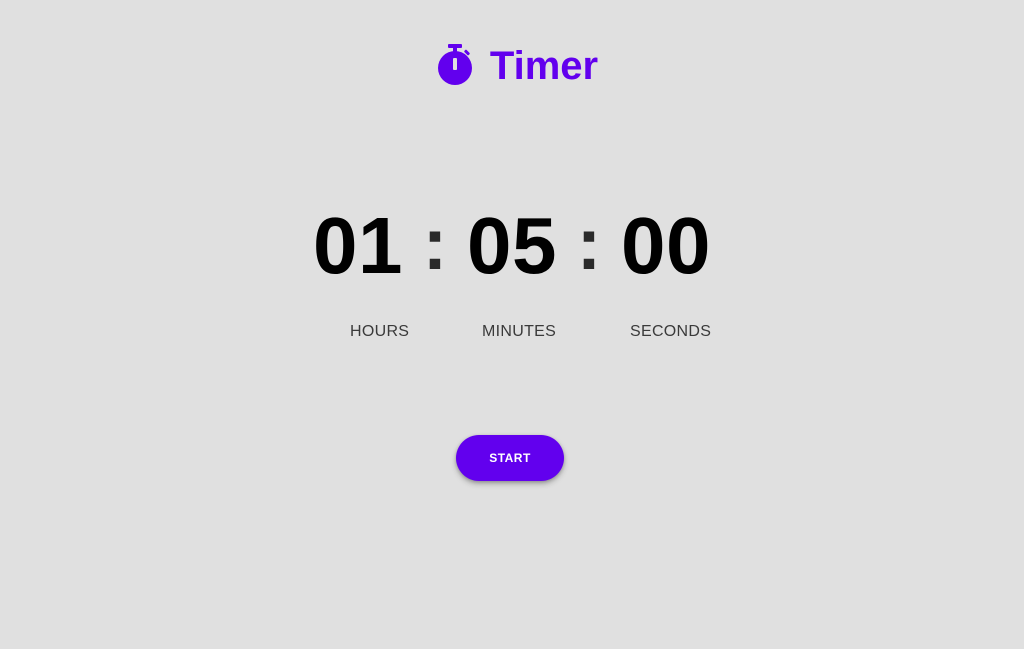 Image resolution: width=1024 pixels, height=649 pixels. What do you see at coordinates (519, 331) in the screenshot?
I see `minutes-label: MINUTES` at bounding box center [519, 331].